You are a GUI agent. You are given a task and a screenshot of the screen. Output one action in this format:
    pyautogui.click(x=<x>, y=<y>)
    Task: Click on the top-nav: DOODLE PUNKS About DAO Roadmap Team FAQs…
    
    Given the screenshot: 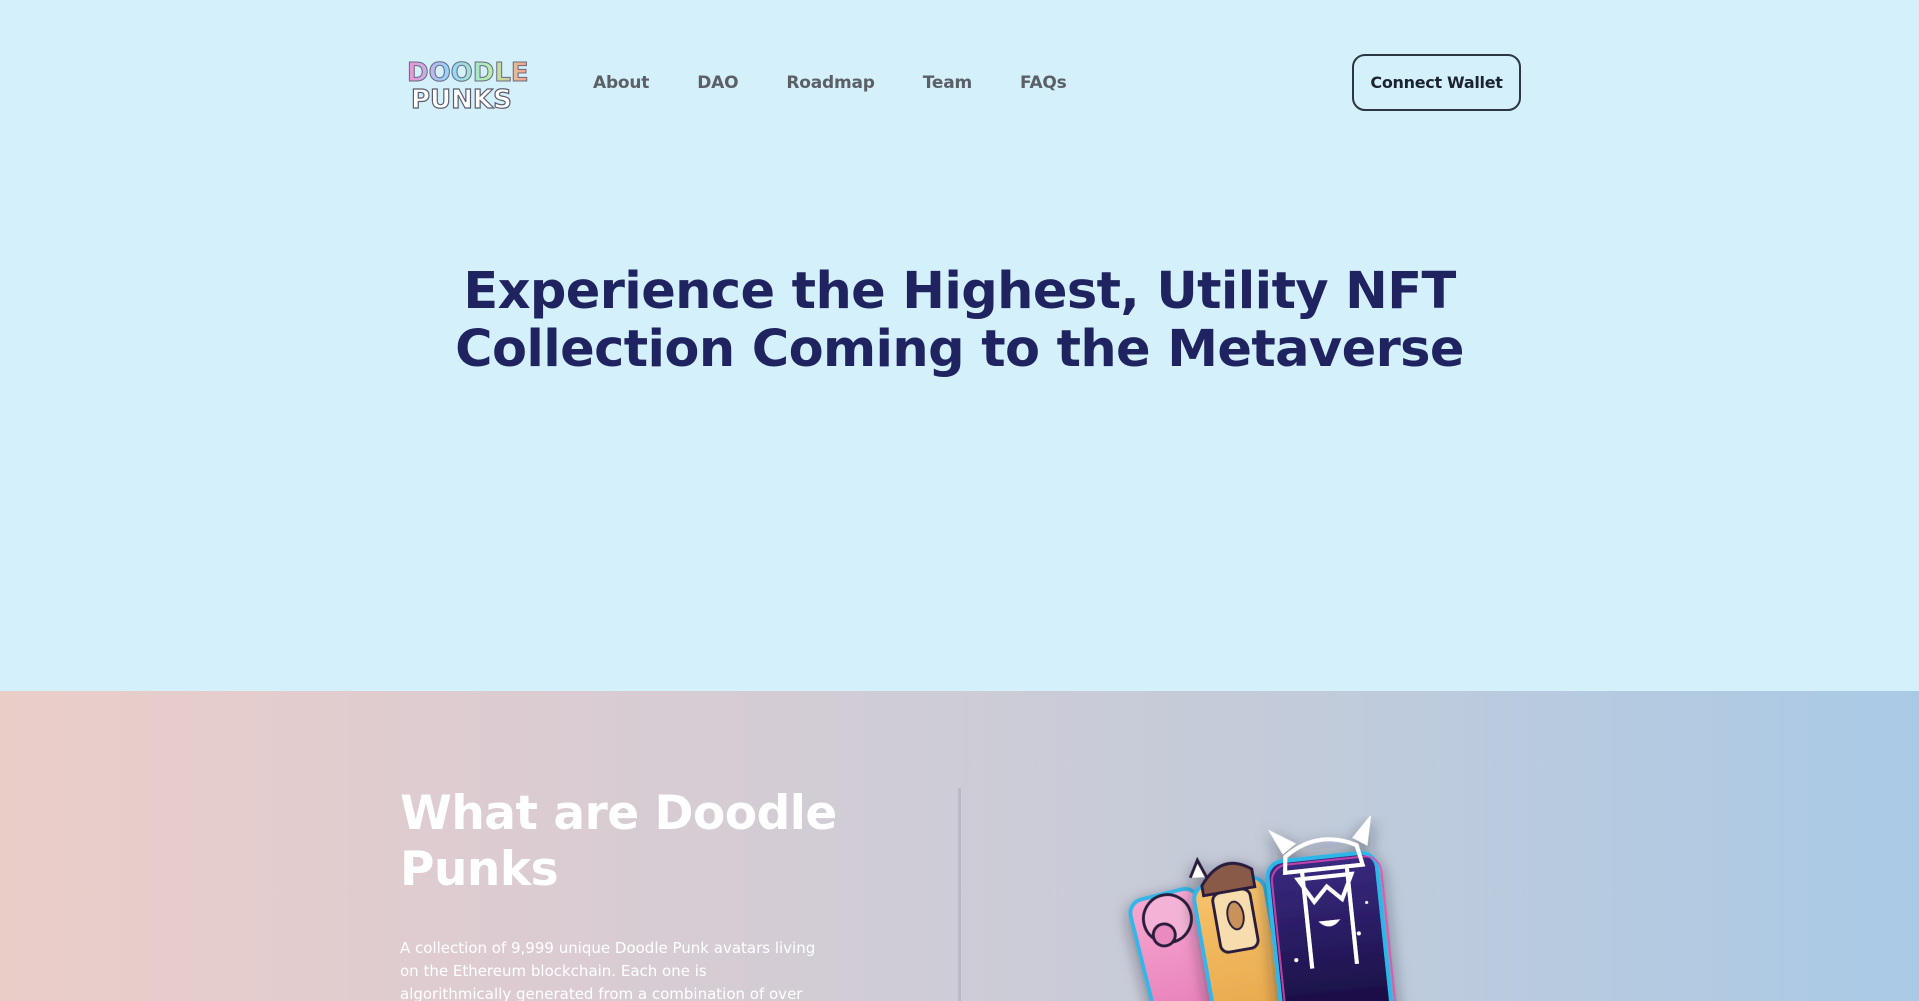 What is the action you would take?
    pyautogui.click(x=963, y=83)
    